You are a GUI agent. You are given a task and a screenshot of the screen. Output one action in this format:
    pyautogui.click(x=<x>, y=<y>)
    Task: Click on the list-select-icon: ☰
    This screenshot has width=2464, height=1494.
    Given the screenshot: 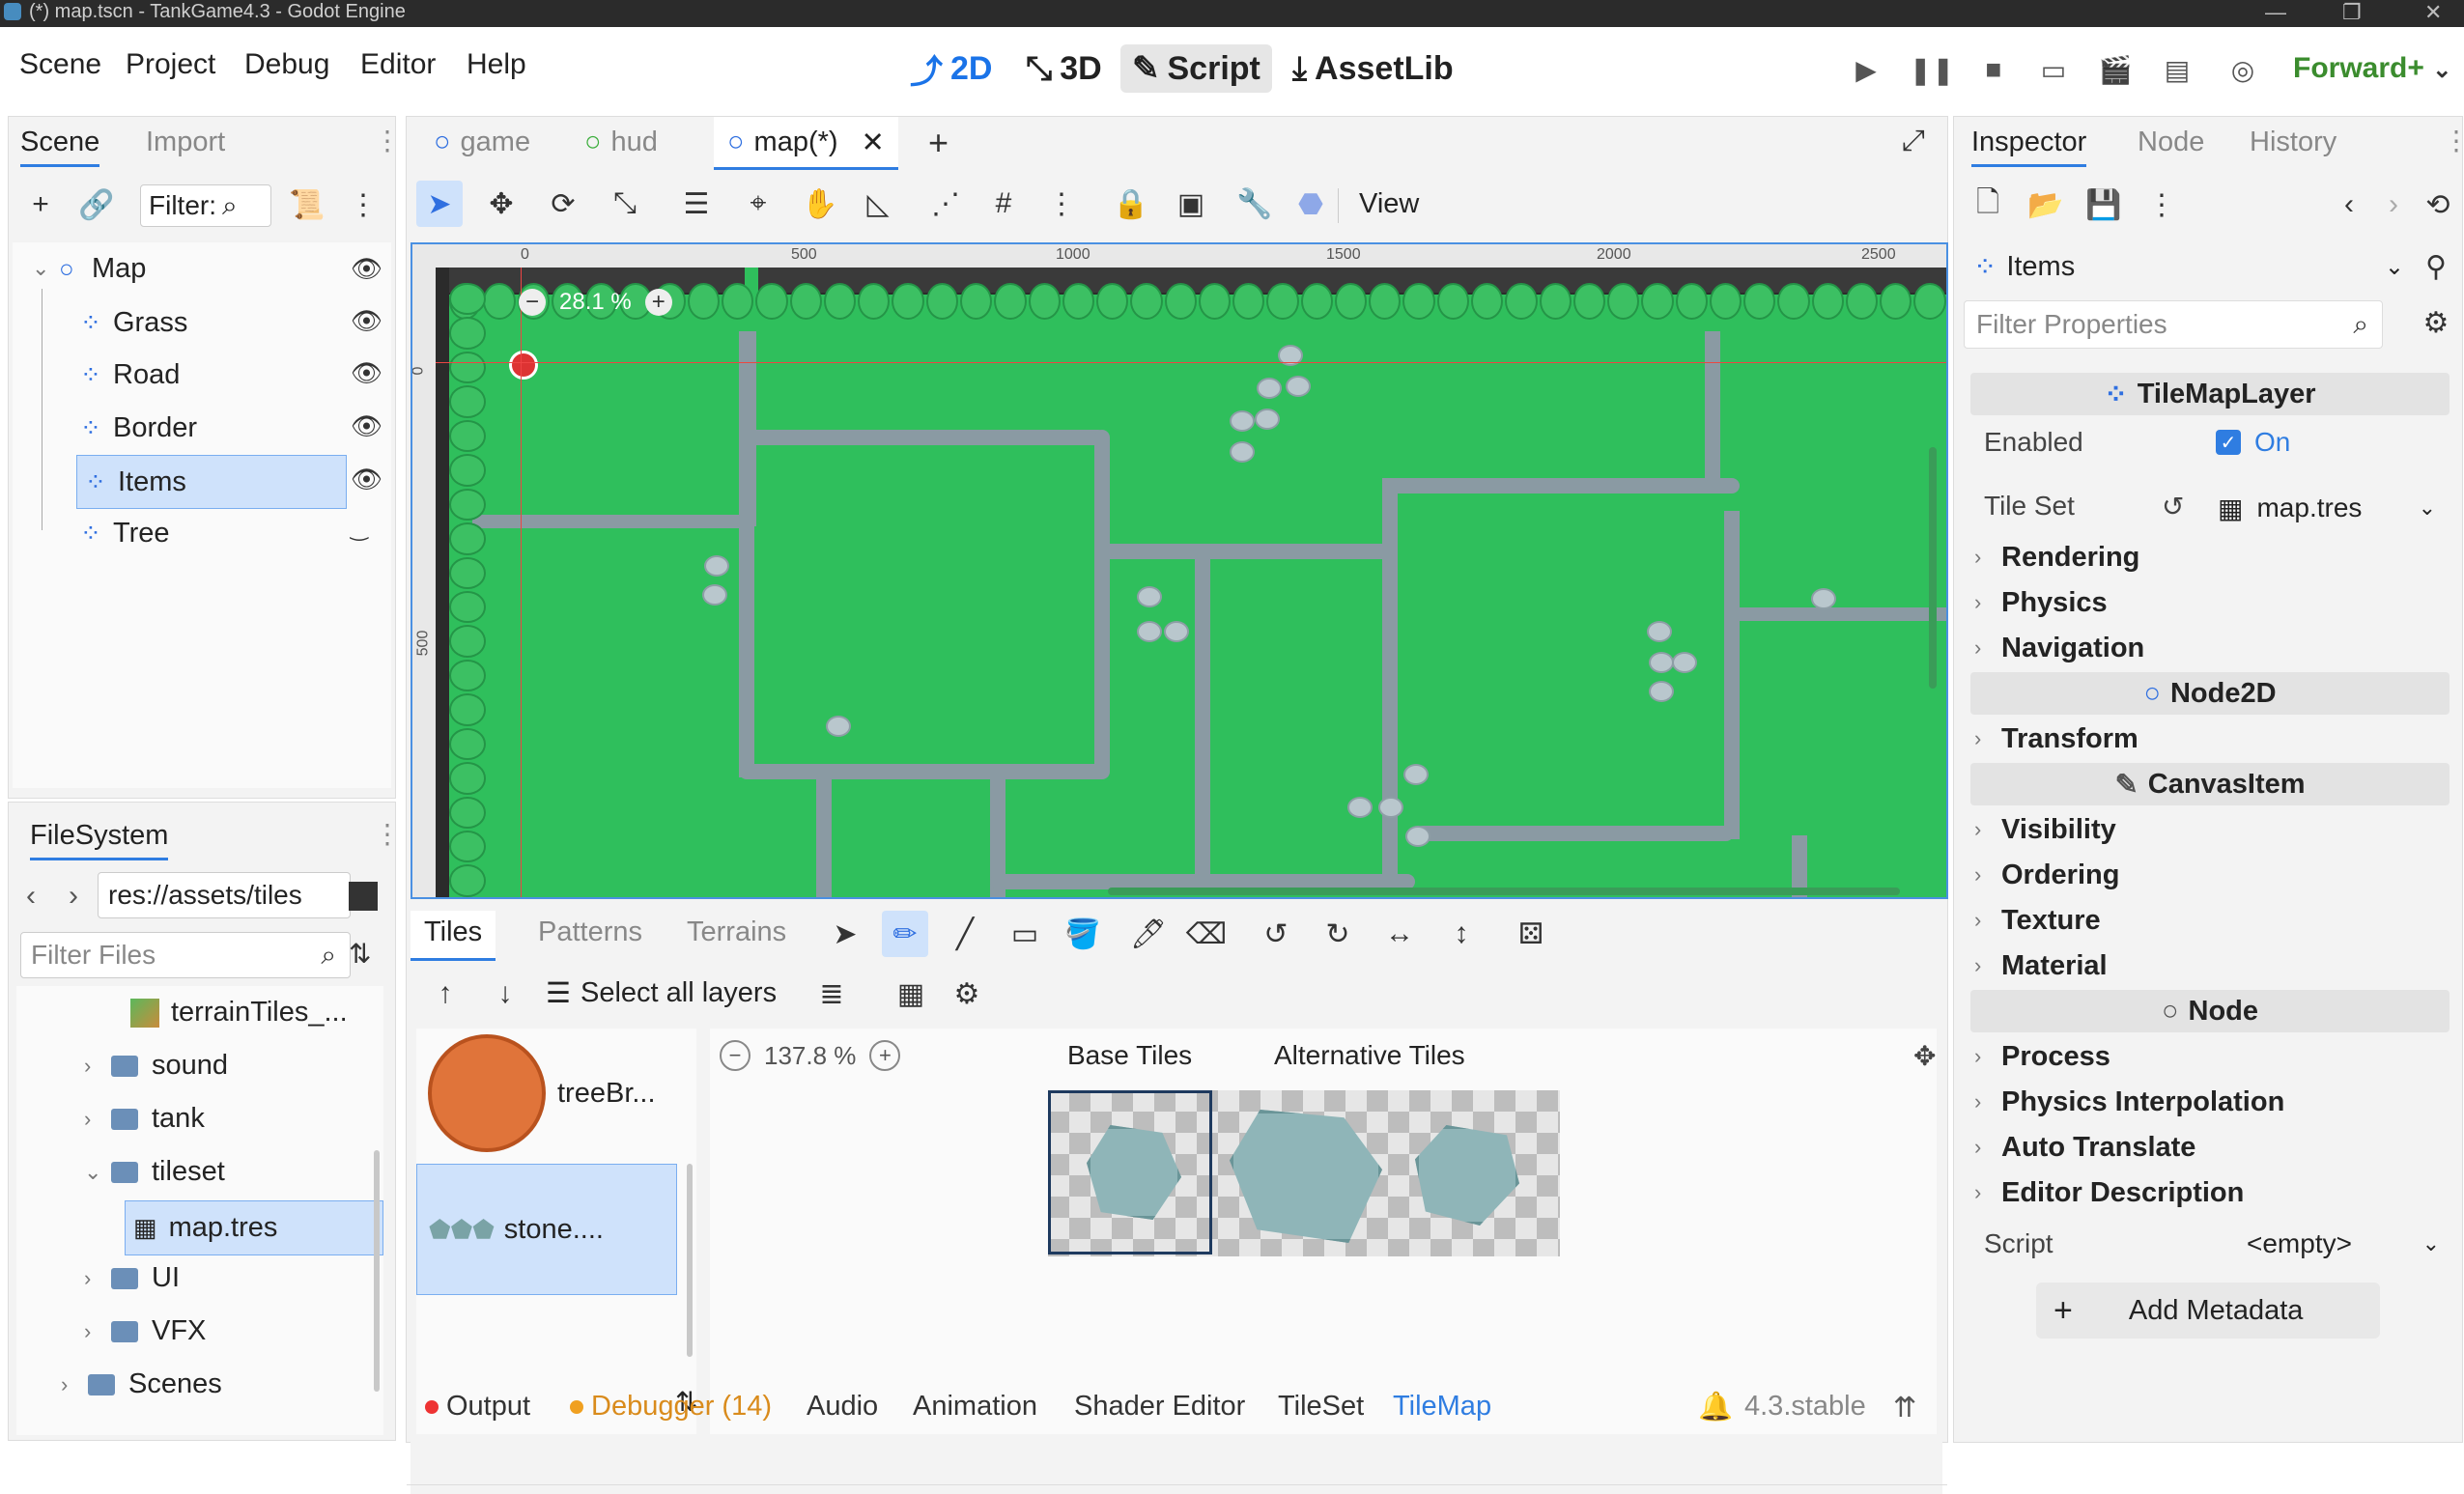 What is the action you would take?
    pyautogui.click(x=696, y=204)
    